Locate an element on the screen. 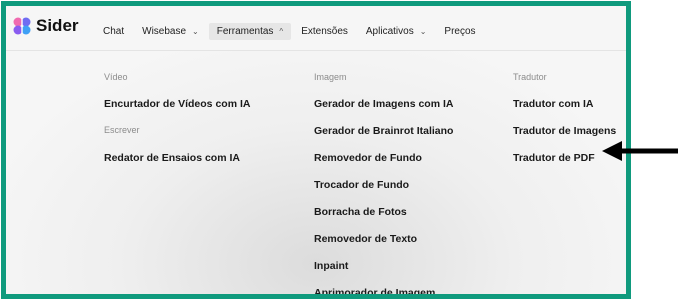  nav-chat: Chat is located at coordinates (113, 31).